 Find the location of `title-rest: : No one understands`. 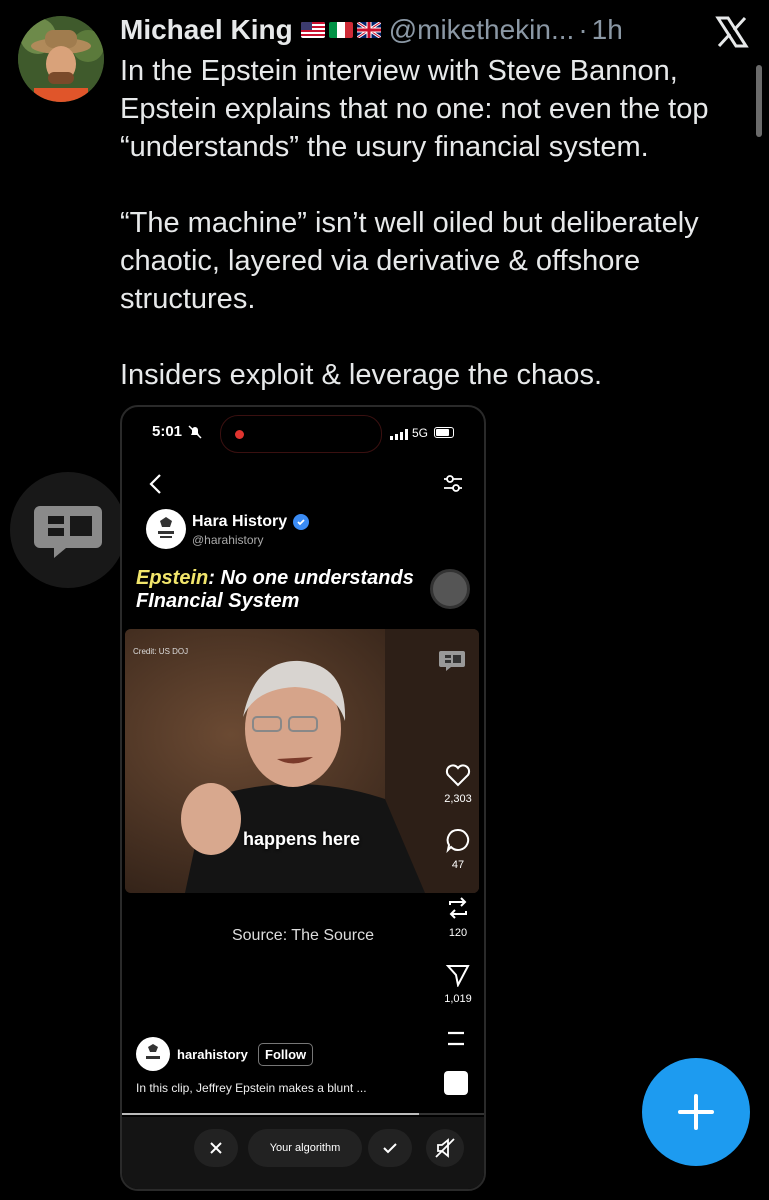

title-rest: : No one understands is located at coordinates (311, 578).